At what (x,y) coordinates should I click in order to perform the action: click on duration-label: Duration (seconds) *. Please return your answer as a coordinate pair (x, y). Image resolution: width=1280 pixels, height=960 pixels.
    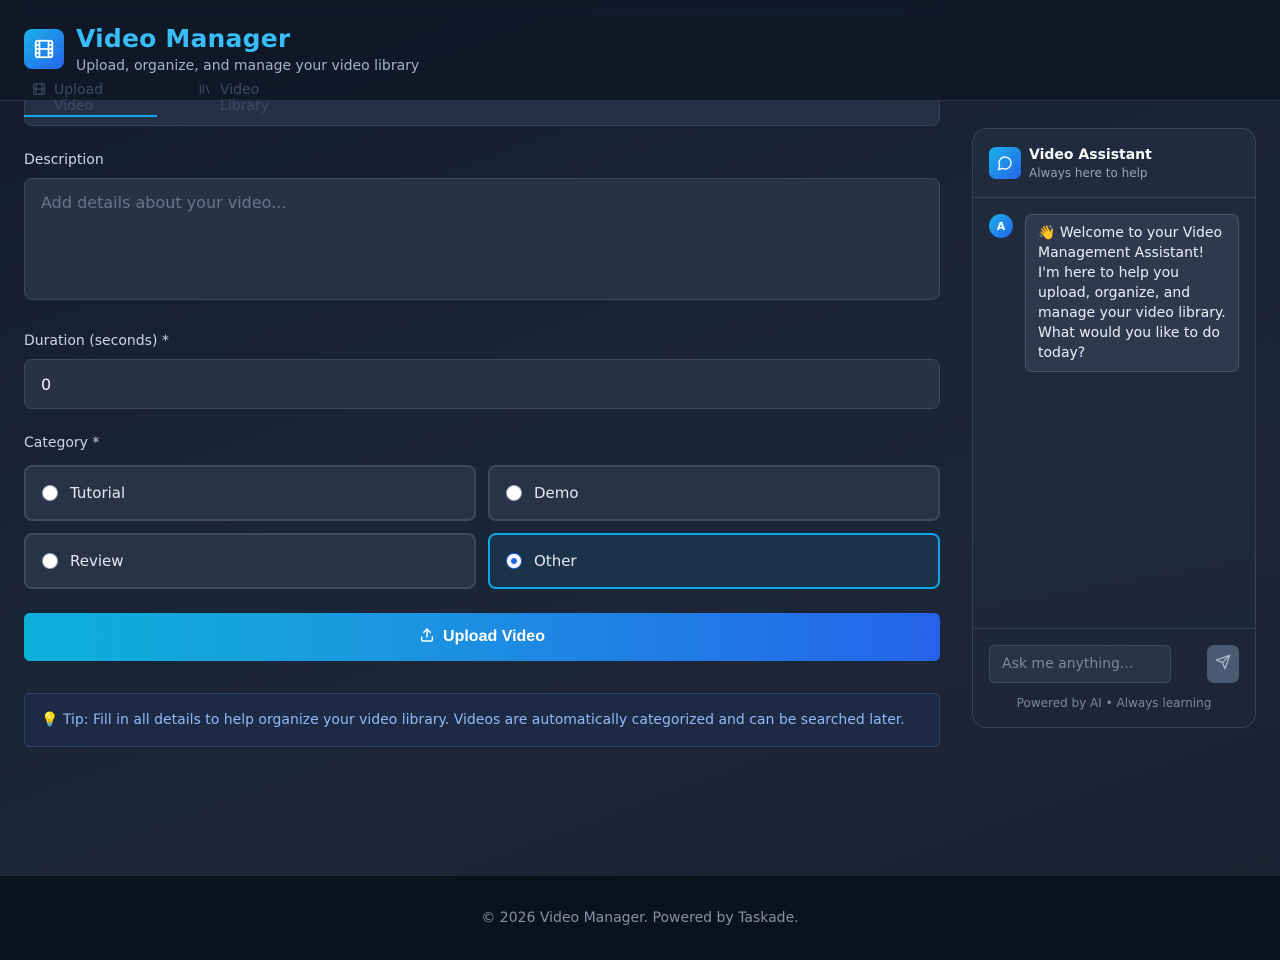
    Looking at the image, I should click on (96, 341).